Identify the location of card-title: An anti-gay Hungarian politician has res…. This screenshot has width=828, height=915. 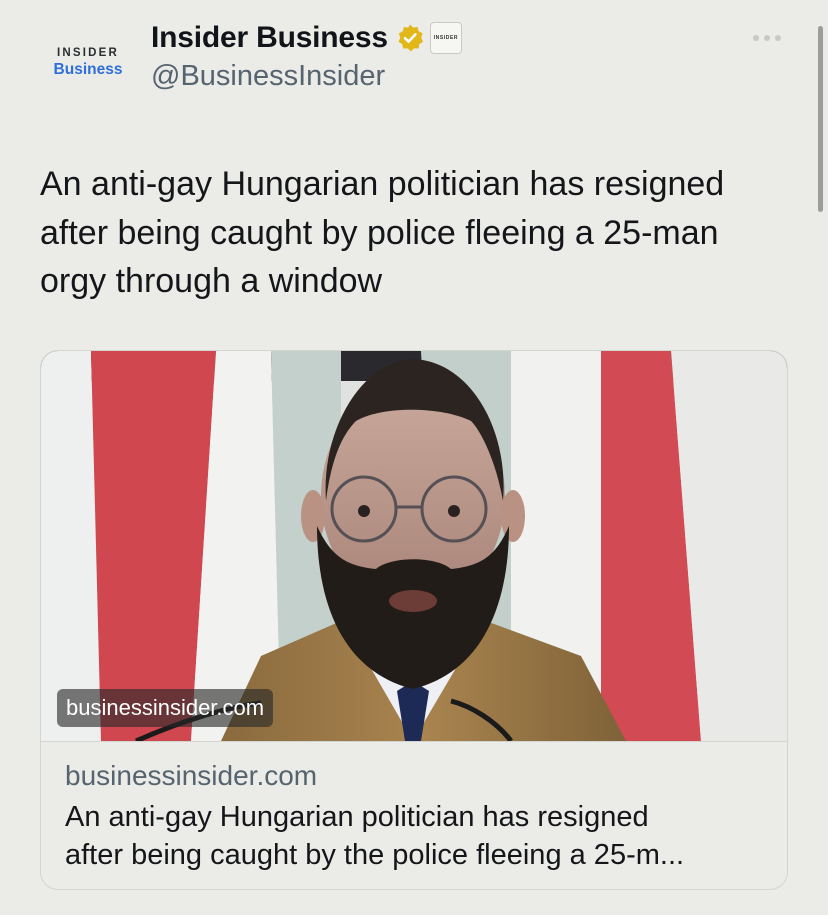
(415, 836).